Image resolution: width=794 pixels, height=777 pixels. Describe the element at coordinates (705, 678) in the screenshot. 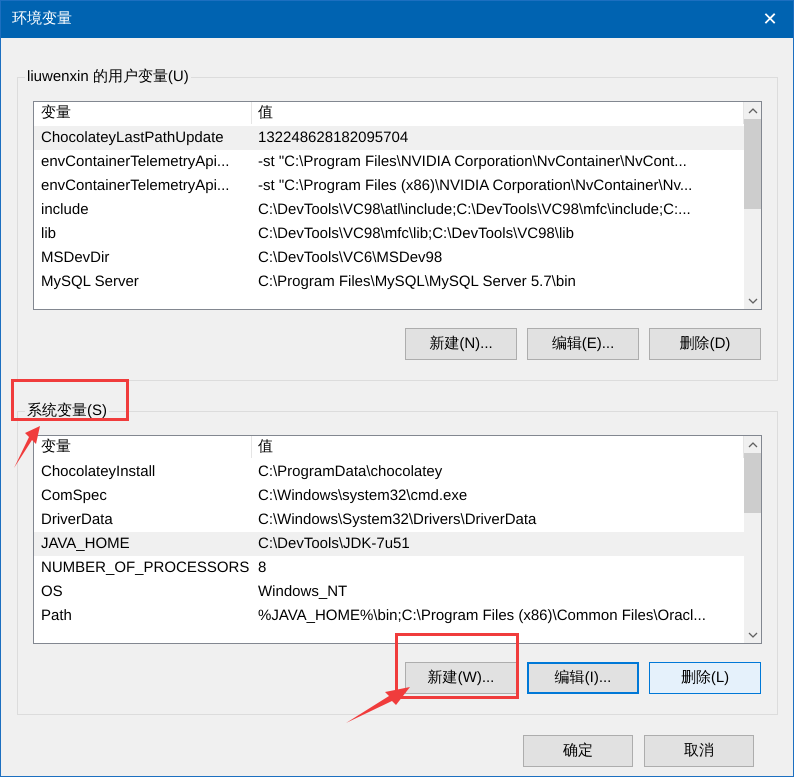

I see `action-button: 删除(L)` at that location.